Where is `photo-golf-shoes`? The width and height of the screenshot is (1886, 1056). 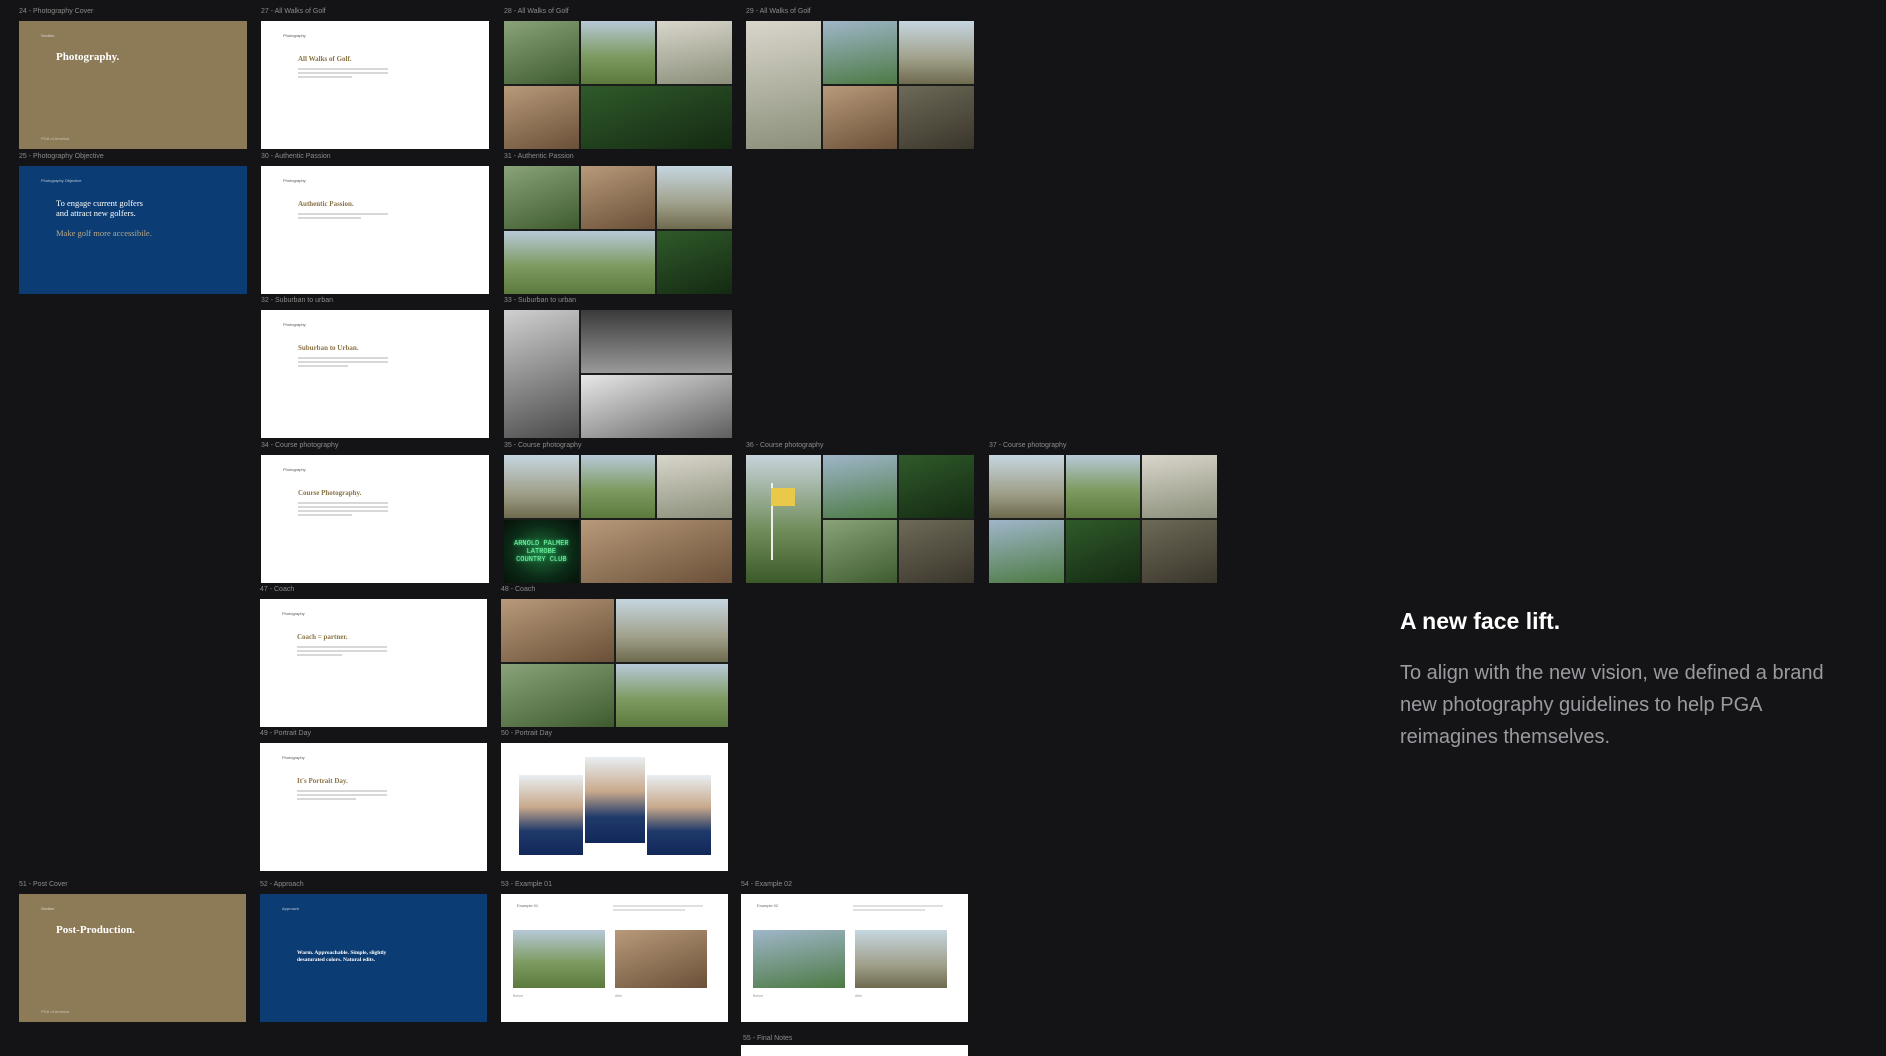
photo-golf-shoes is located at coordinates (580, 262).